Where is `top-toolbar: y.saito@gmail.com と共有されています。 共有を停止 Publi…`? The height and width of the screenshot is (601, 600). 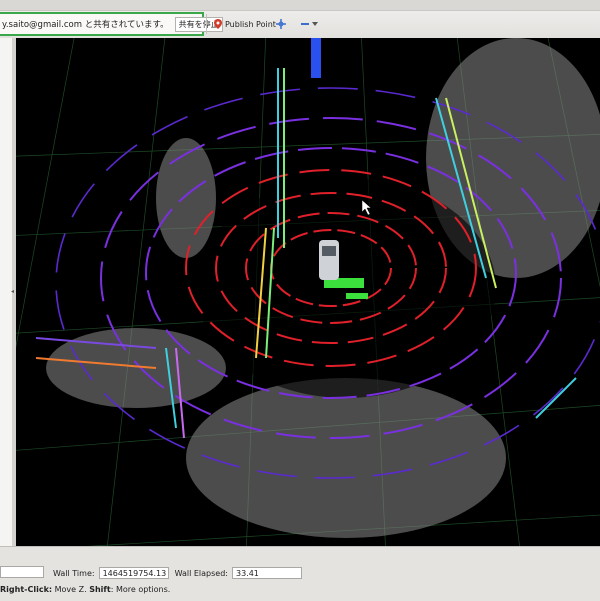
top-toolbar: y.saito@gmail.com と共有されています。 共有を停止 Publi… is located at coordinates (300, 19).